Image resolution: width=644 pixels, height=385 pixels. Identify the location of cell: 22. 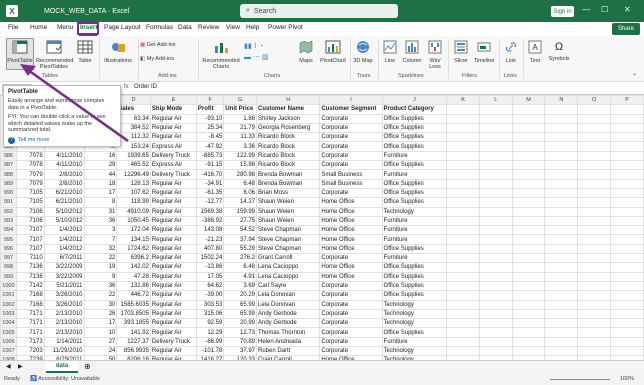
(100, 295).